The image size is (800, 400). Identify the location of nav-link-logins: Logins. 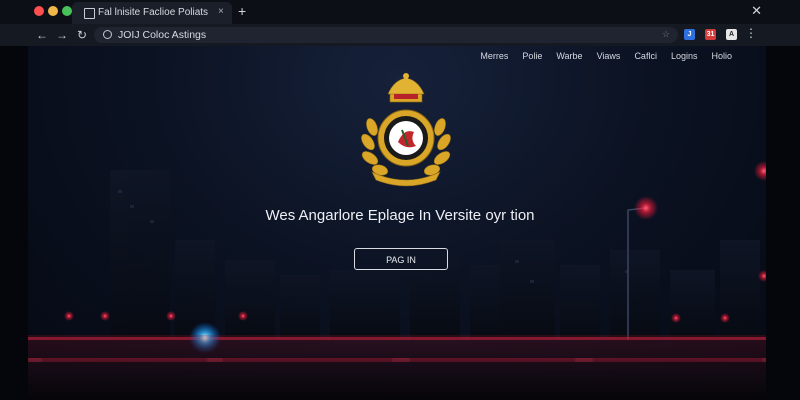
(684, 56).